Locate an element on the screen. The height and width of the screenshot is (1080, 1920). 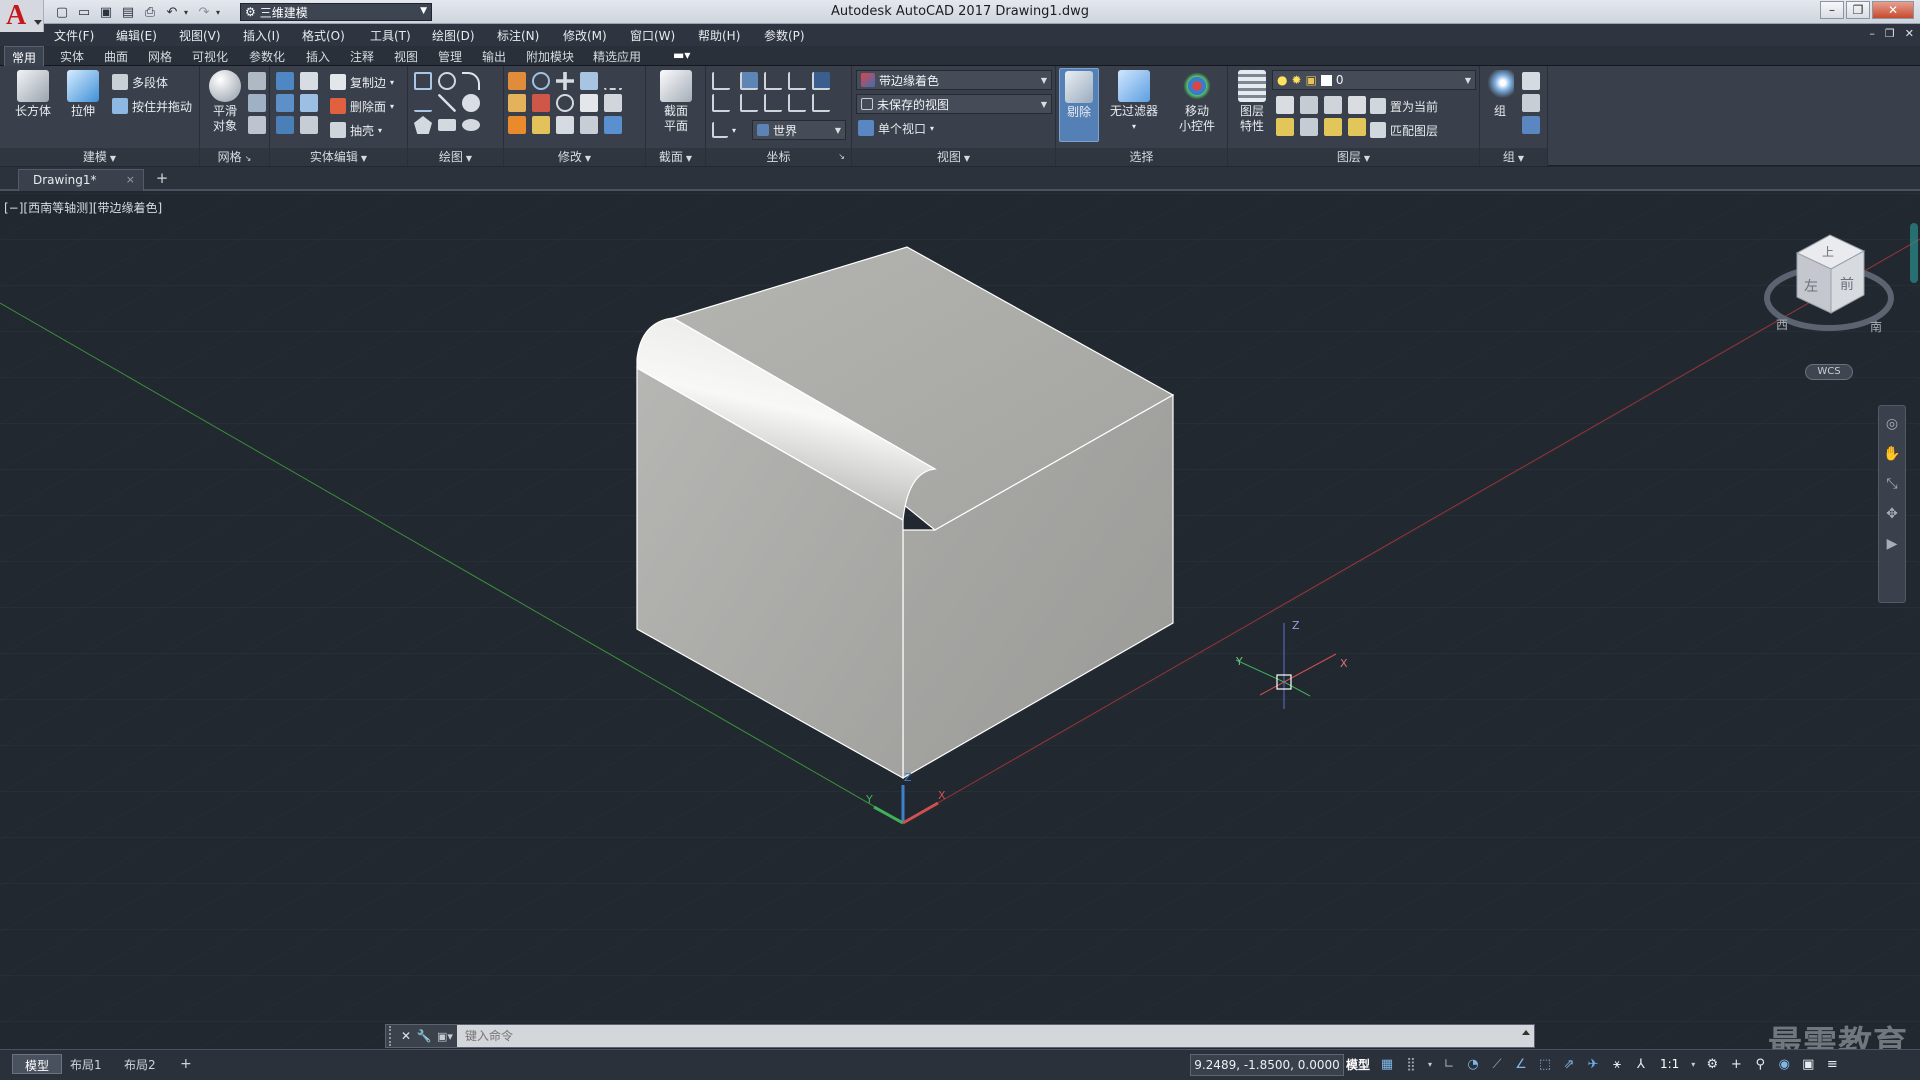
explode-icon is located at coordinates (517, 125).